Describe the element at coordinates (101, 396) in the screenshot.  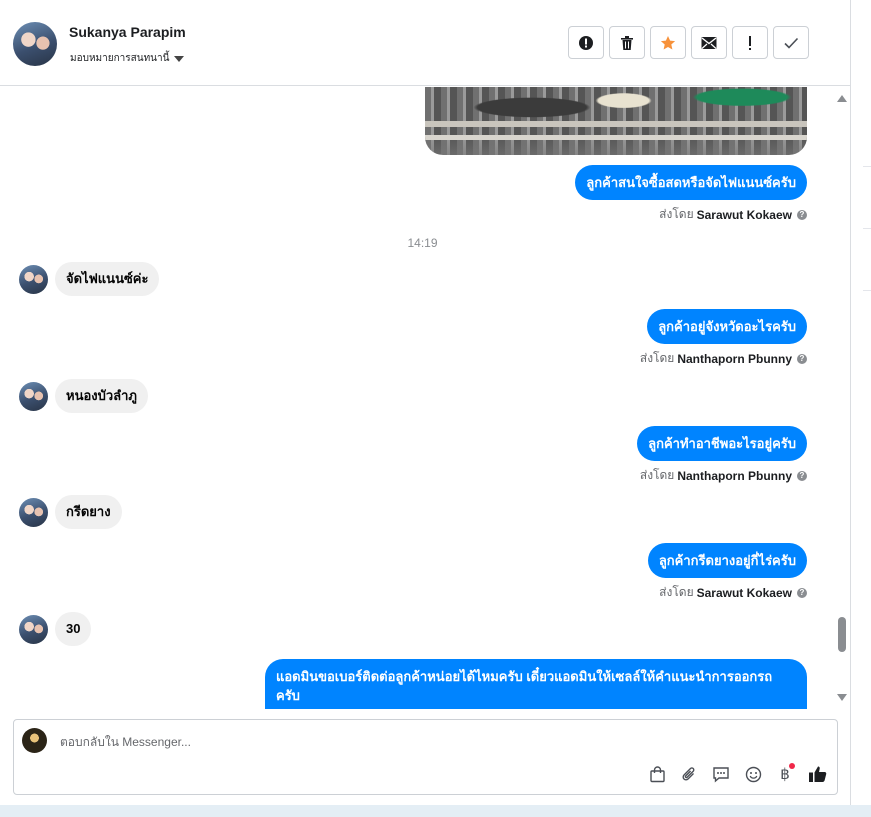
I see `incoming-message: หนองบัวลำภู` at that location.